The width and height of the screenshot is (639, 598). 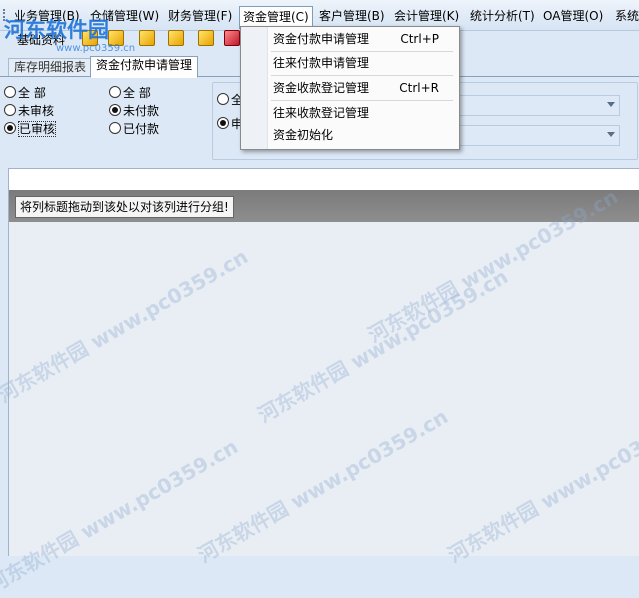 What do you see at coordinates (502, 16) in the screenshot?
I see `menu-statistics: 统计分析(T)` at bounding box center [502, 16].